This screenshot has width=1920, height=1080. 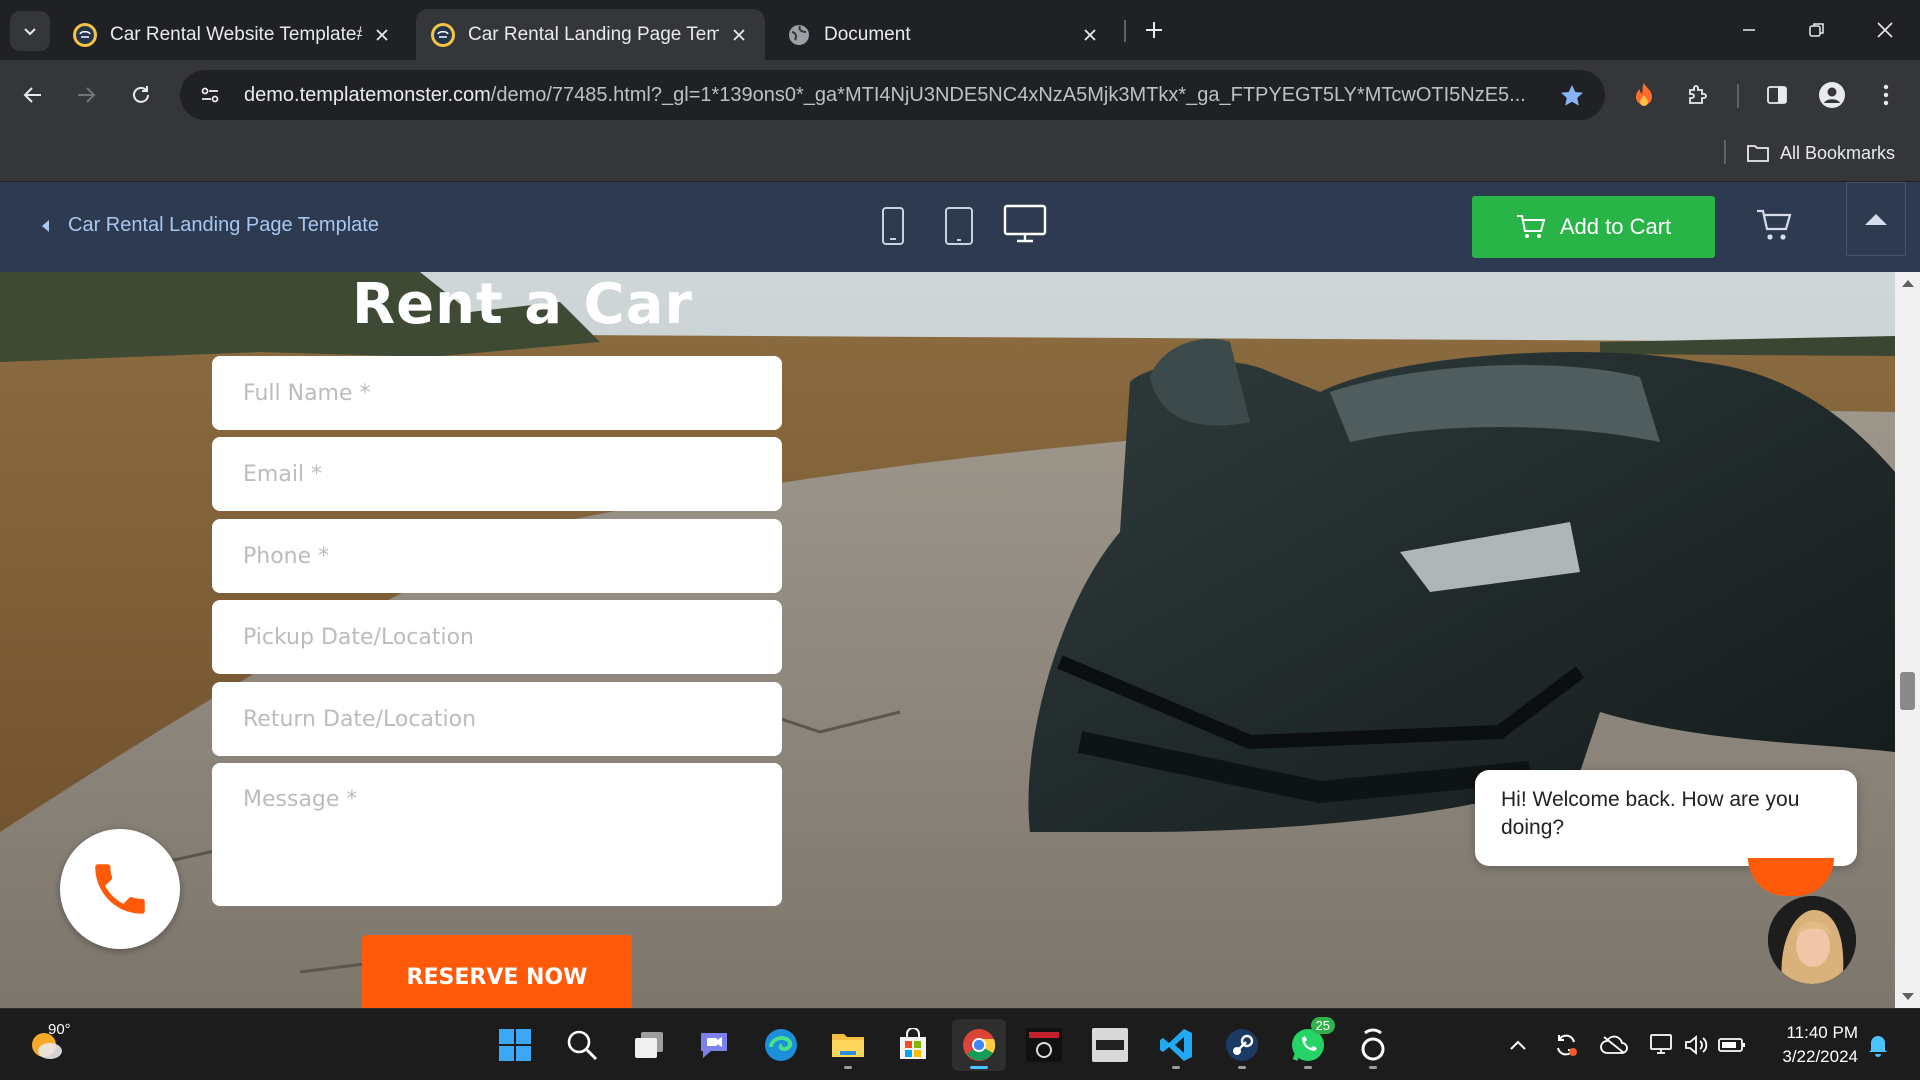 I want to click on fire-icon, so click(x=1644, y=94).